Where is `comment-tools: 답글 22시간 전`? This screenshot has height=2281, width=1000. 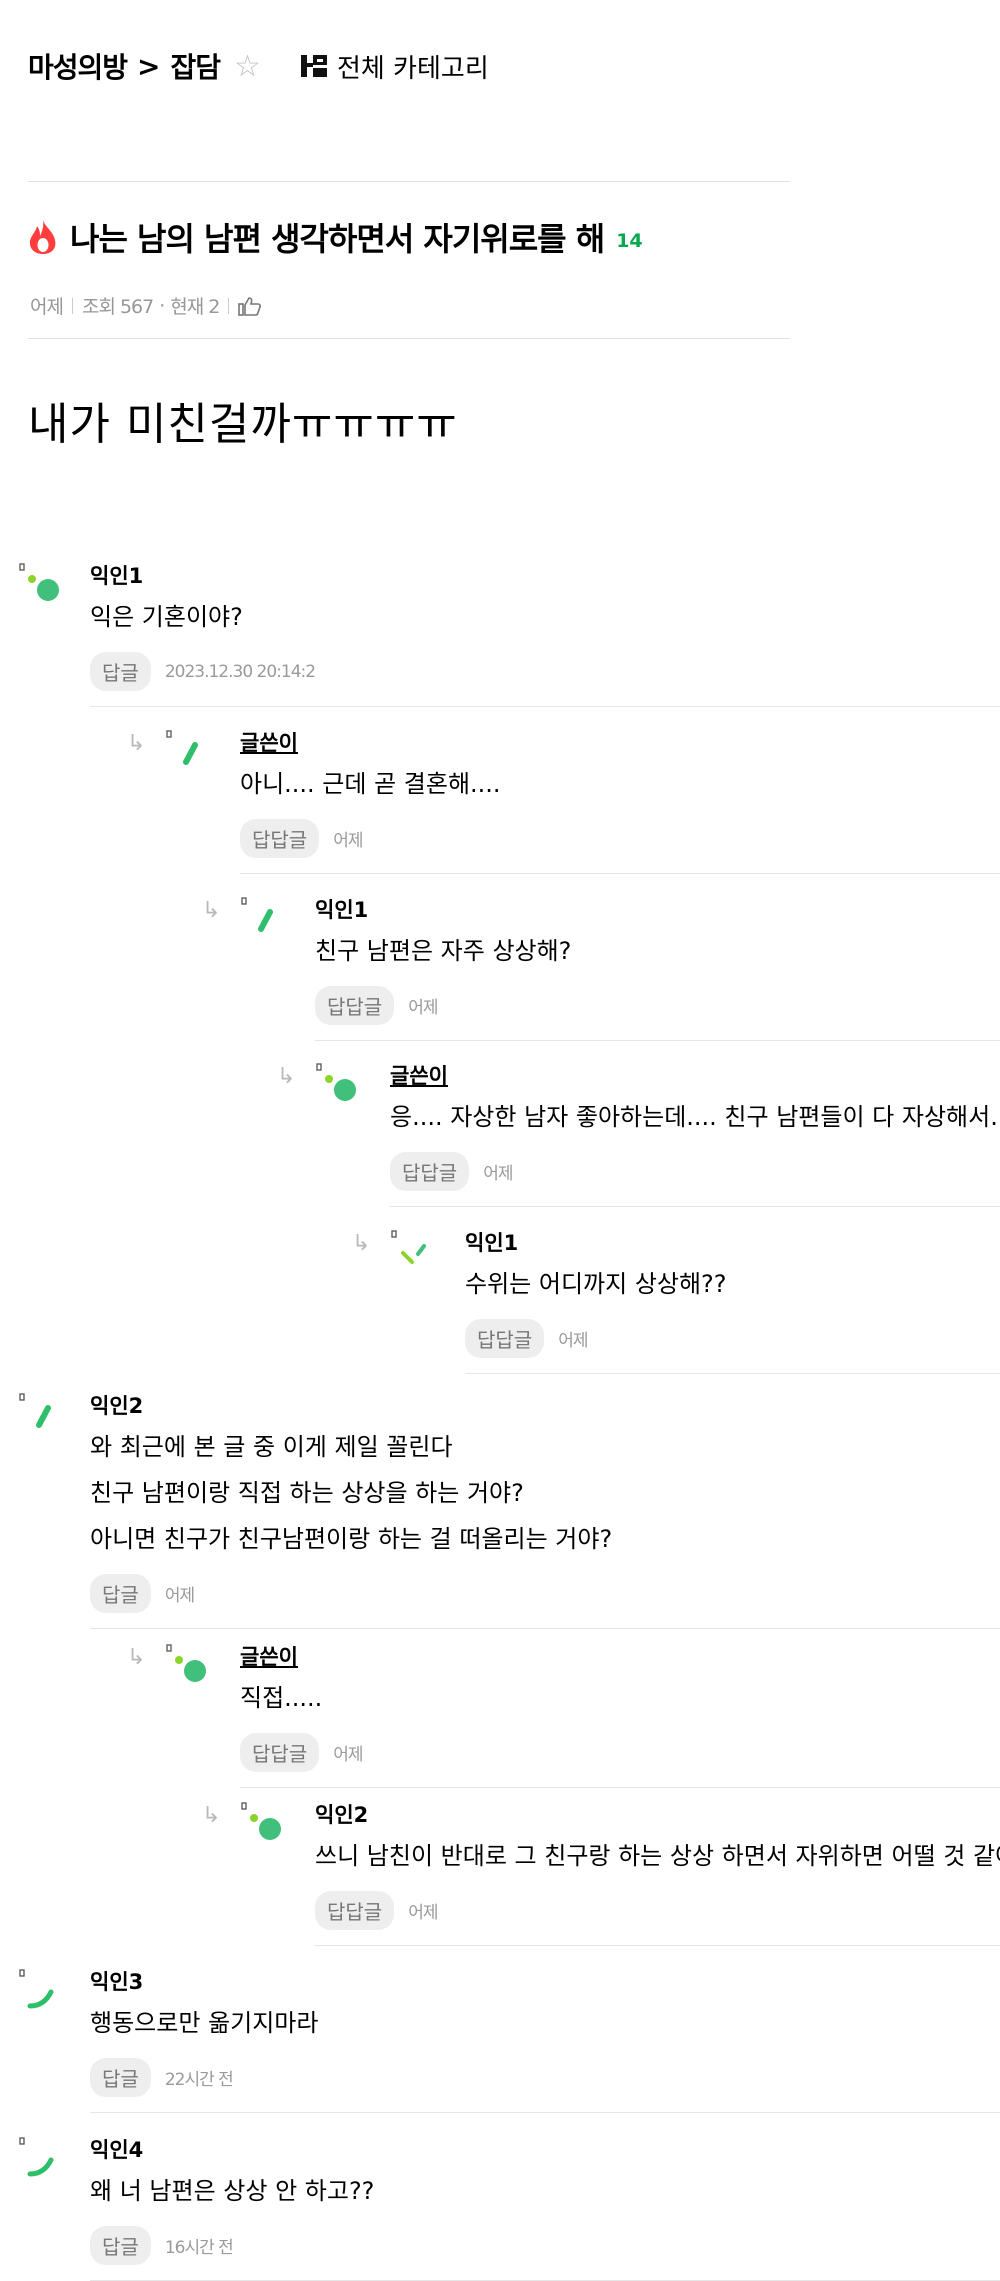
comment-tools: 답글 22시간 전 is located at coordinates (162, 2077).